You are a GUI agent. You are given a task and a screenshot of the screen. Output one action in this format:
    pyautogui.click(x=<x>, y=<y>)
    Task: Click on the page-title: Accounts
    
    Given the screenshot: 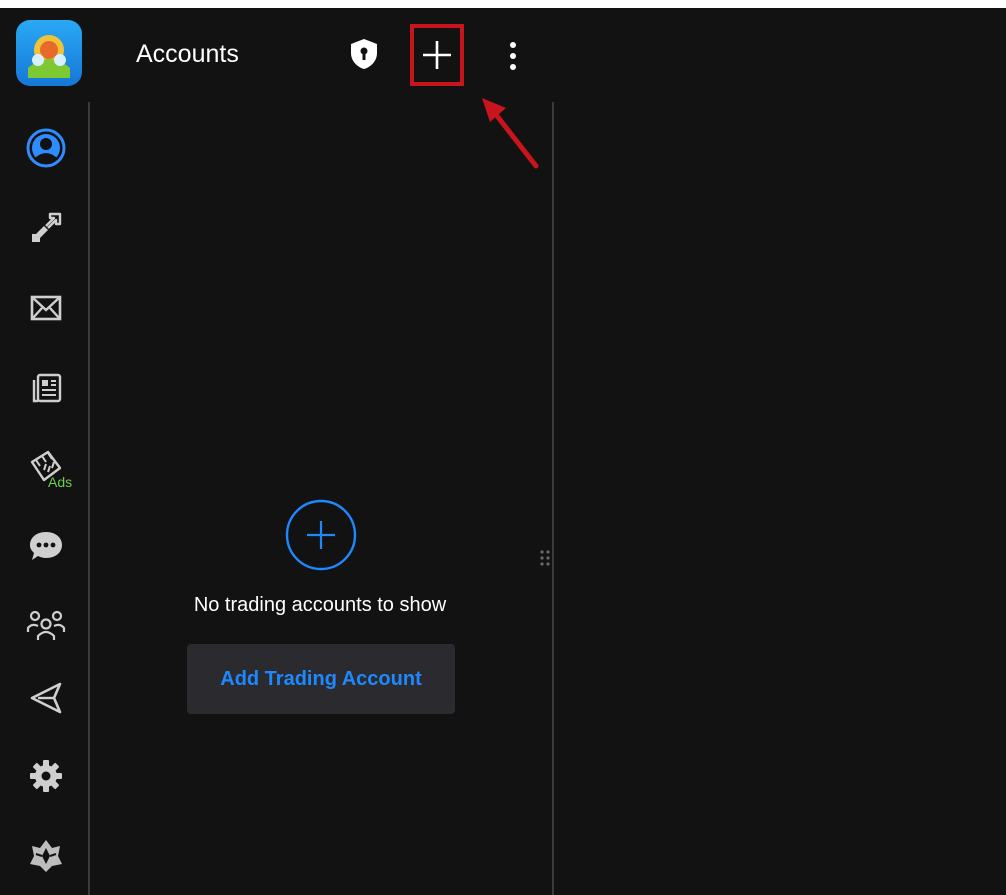 What is the action you would take?
    pyautogui.click(x=187, y=54)
    